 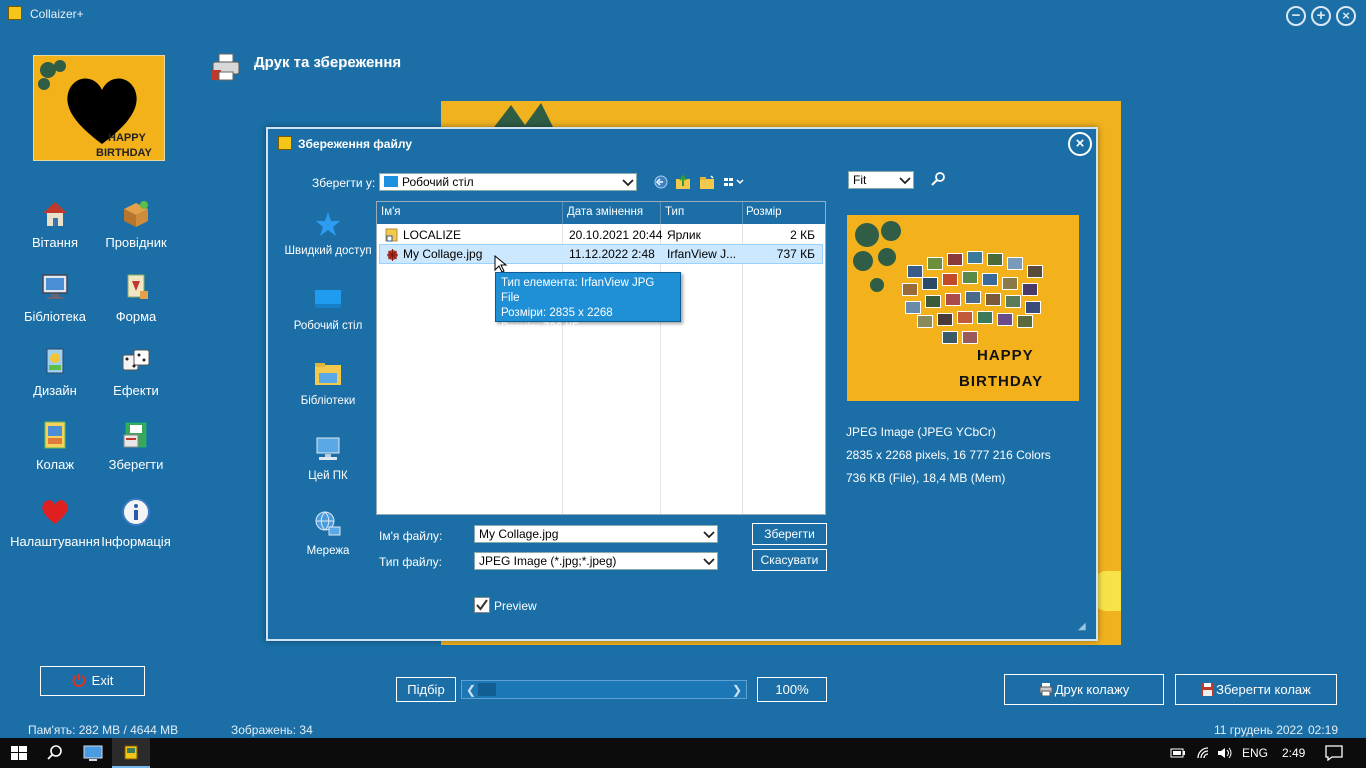 I want to click on up-folder-icon, so click(x=683, y=182).